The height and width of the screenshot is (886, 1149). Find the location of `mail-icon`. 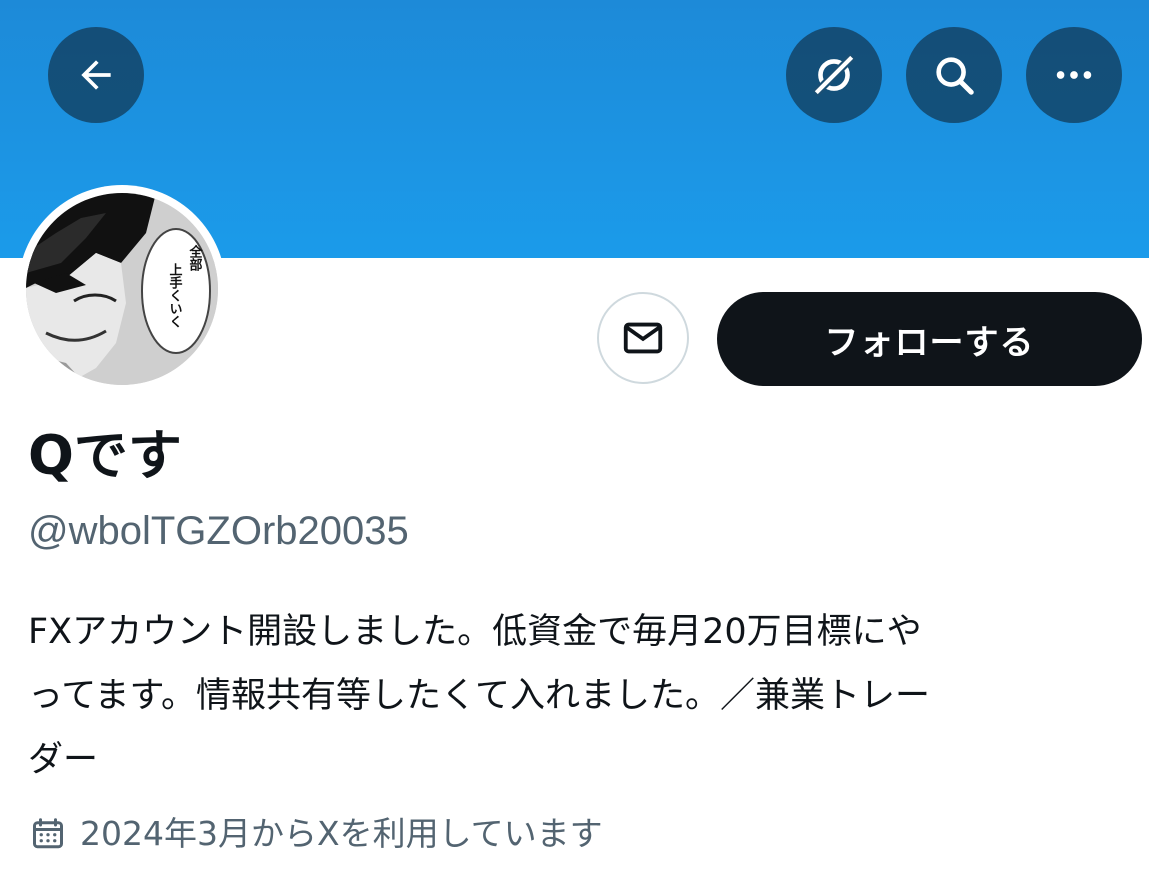

mail-icon is located at coordinates (643, 338).